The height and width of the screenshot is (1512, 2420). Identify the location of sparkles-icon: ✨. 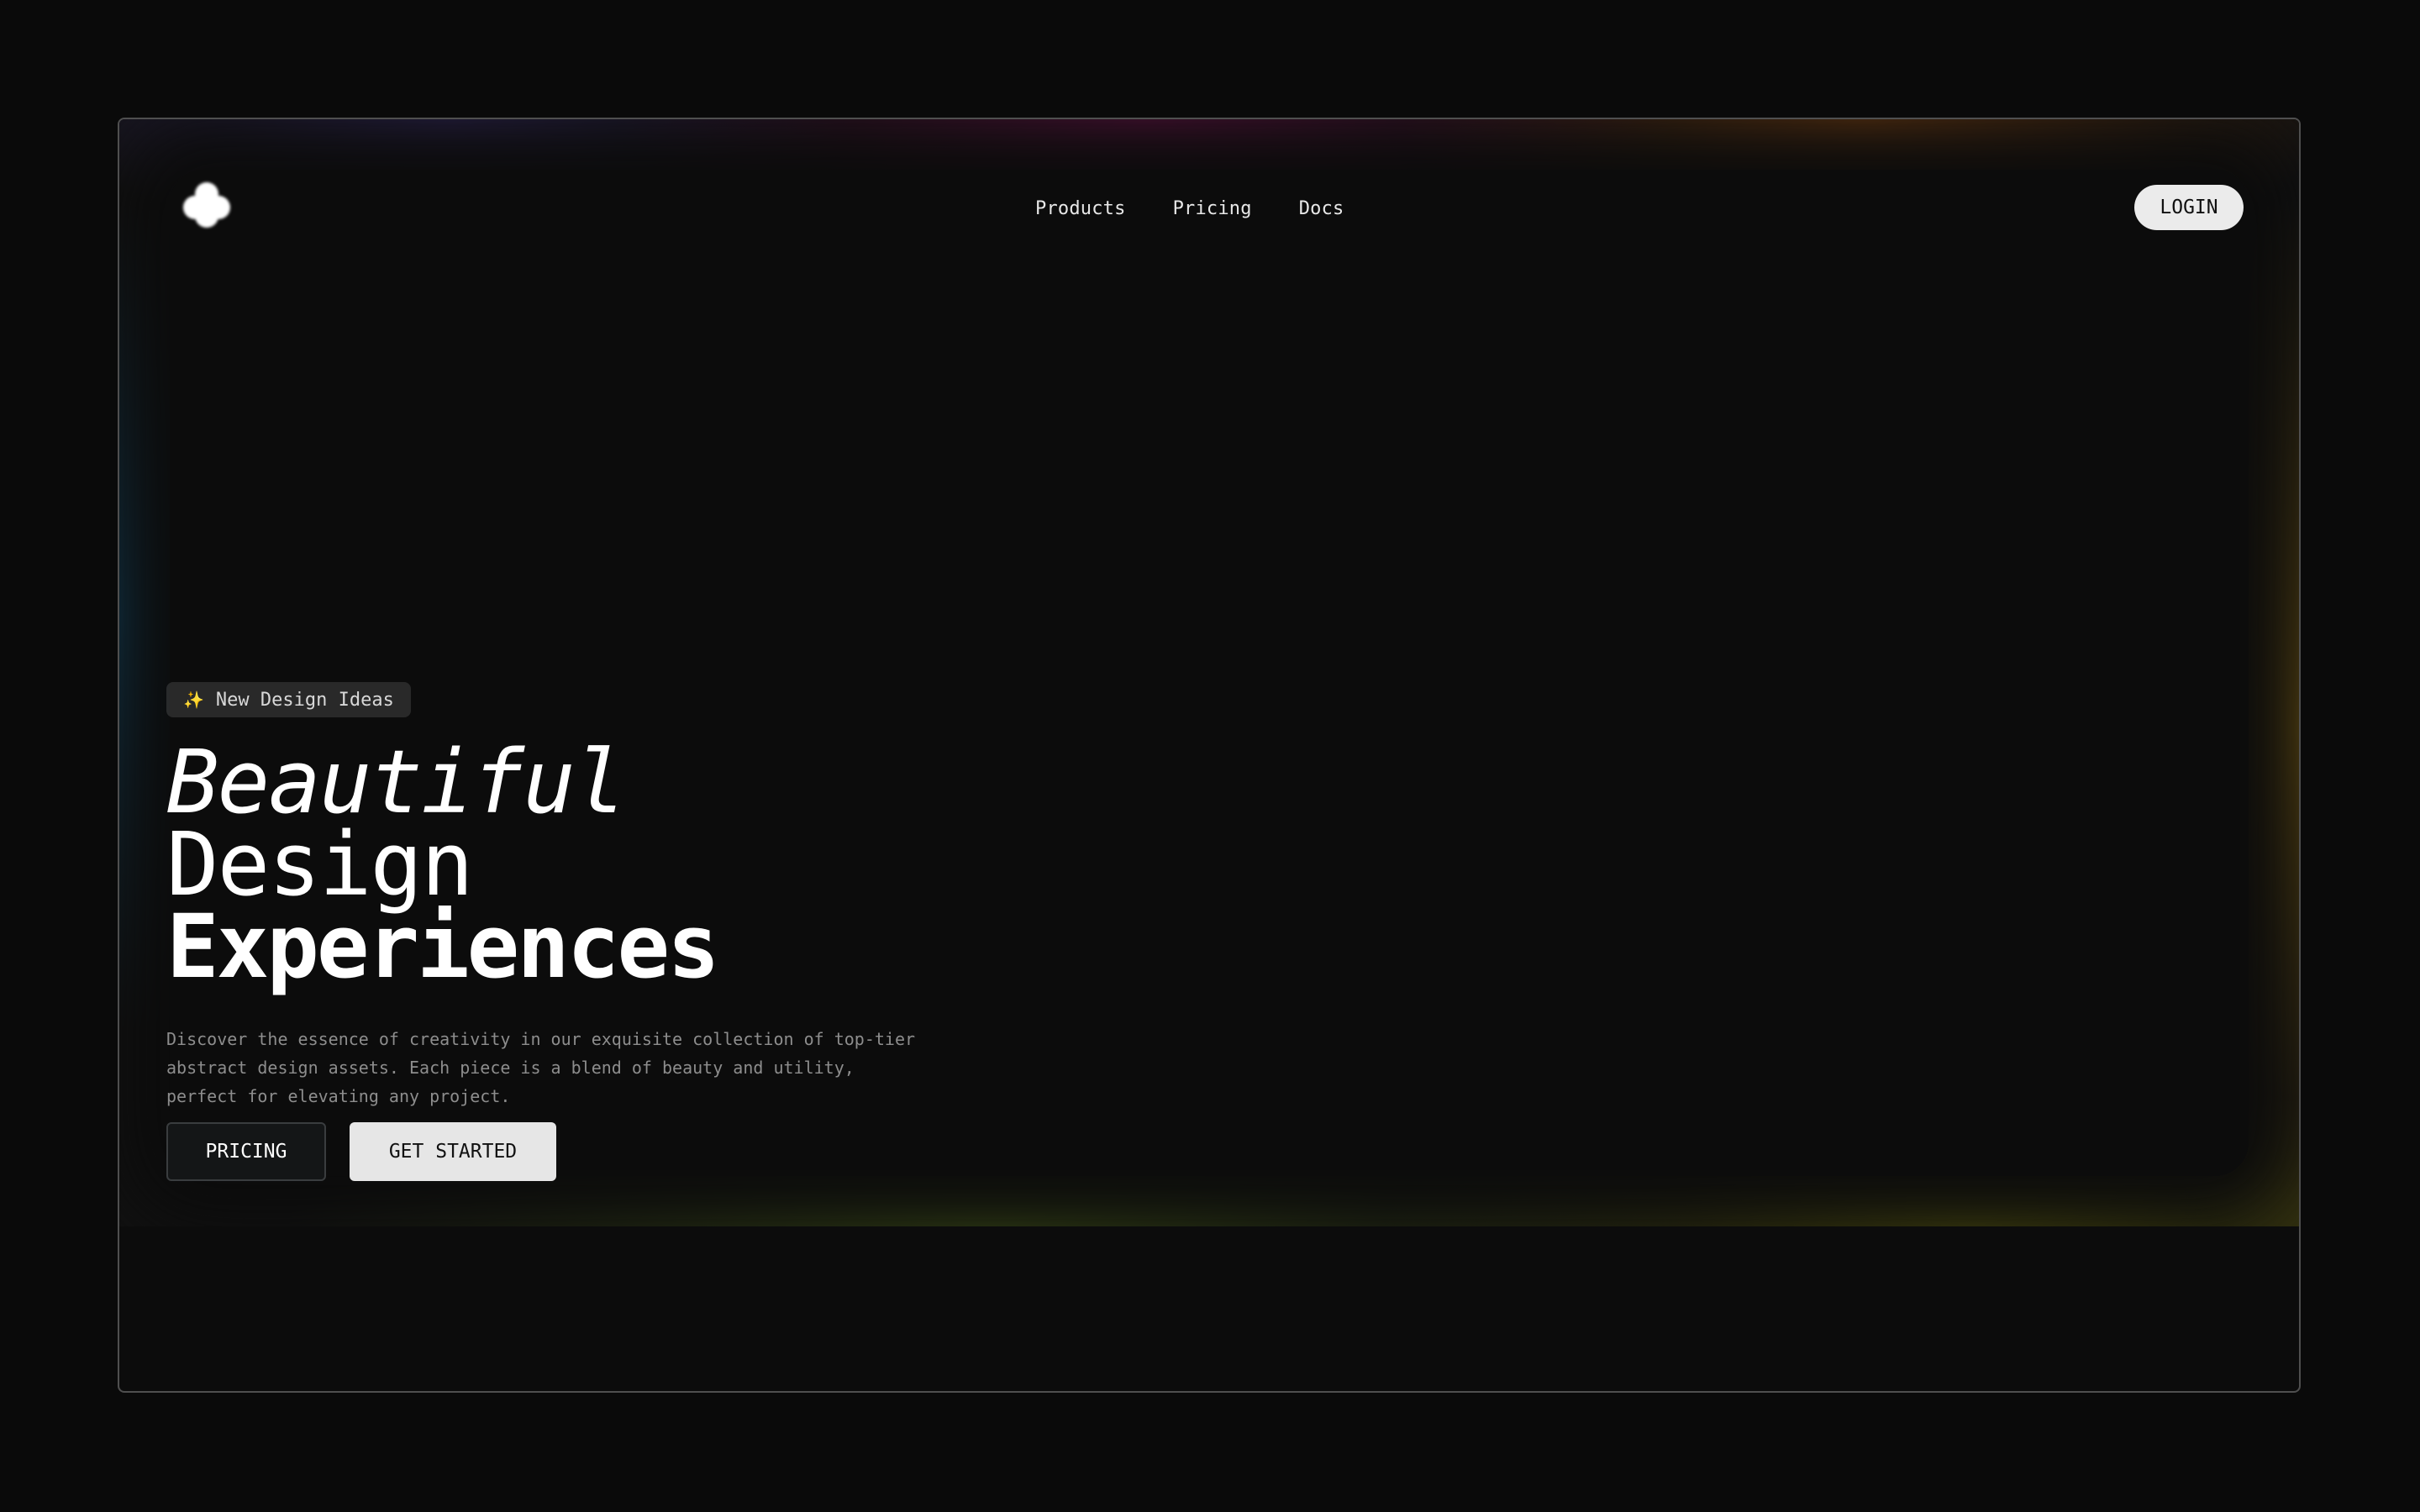
(193, 700).